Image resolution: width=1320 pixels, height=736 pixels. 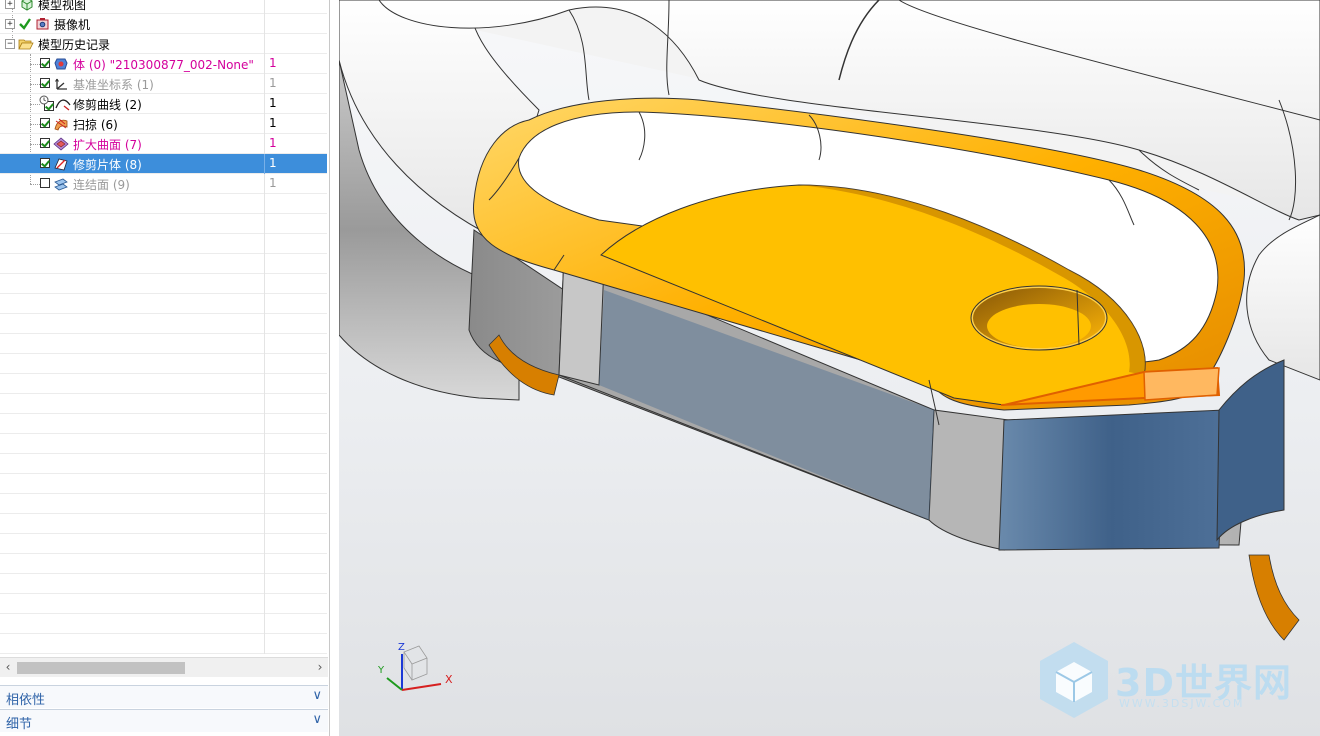 What do you see at coordinates (164, 720) in the screenshot?
I see `details-panel-header: 细节 ∨` at bounding box center [164, 720].